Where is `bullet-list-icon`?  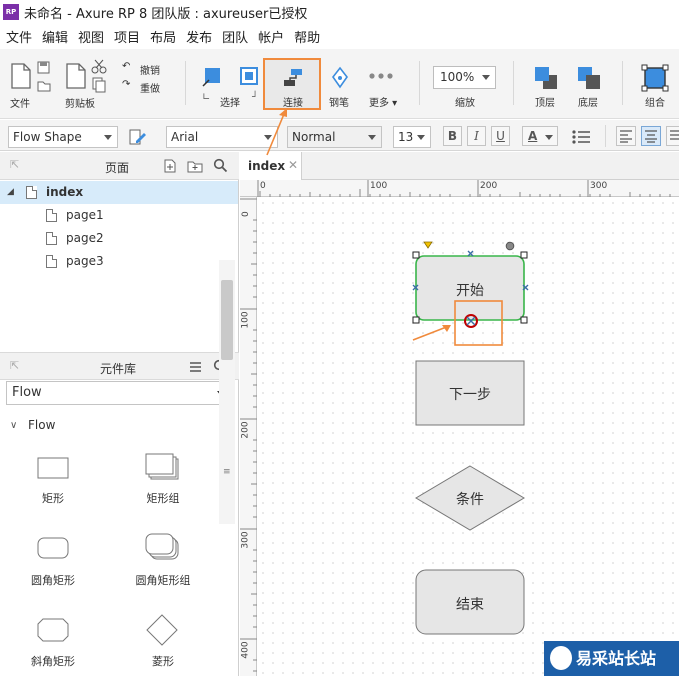
bullet-list-icon is located at coordinates (581, 137).